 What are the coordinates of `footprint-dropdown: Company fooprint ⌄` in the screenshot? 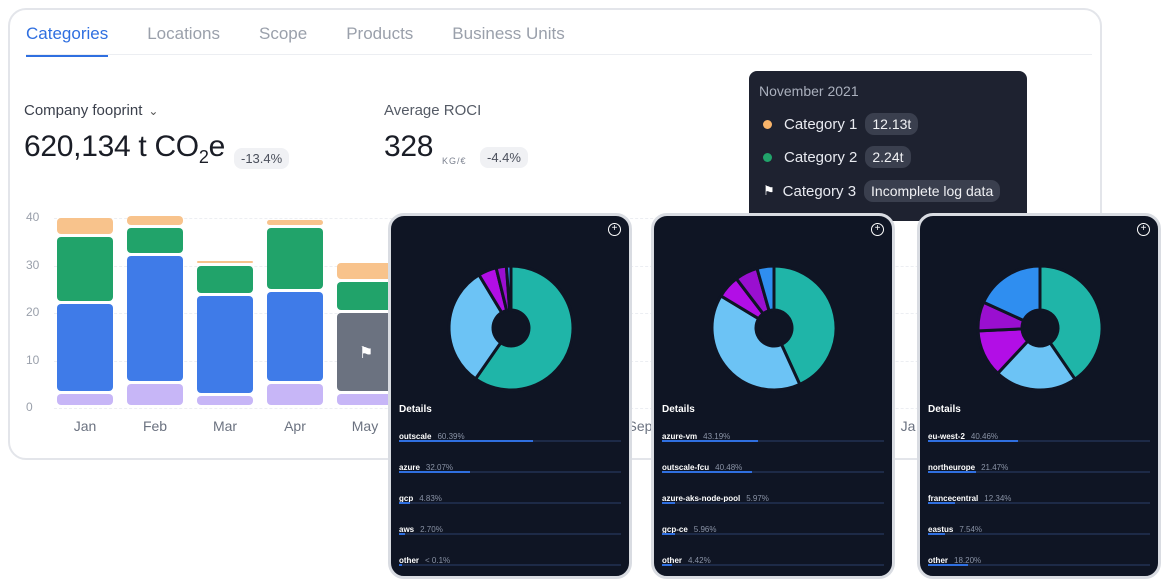 It's located at (91, 110).